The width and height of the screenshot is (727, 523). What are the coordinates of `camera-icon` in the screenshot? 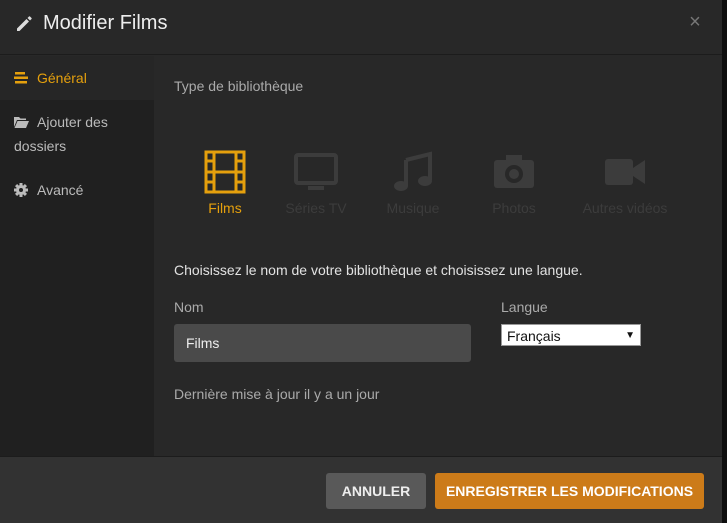 It's located at (514, 171).